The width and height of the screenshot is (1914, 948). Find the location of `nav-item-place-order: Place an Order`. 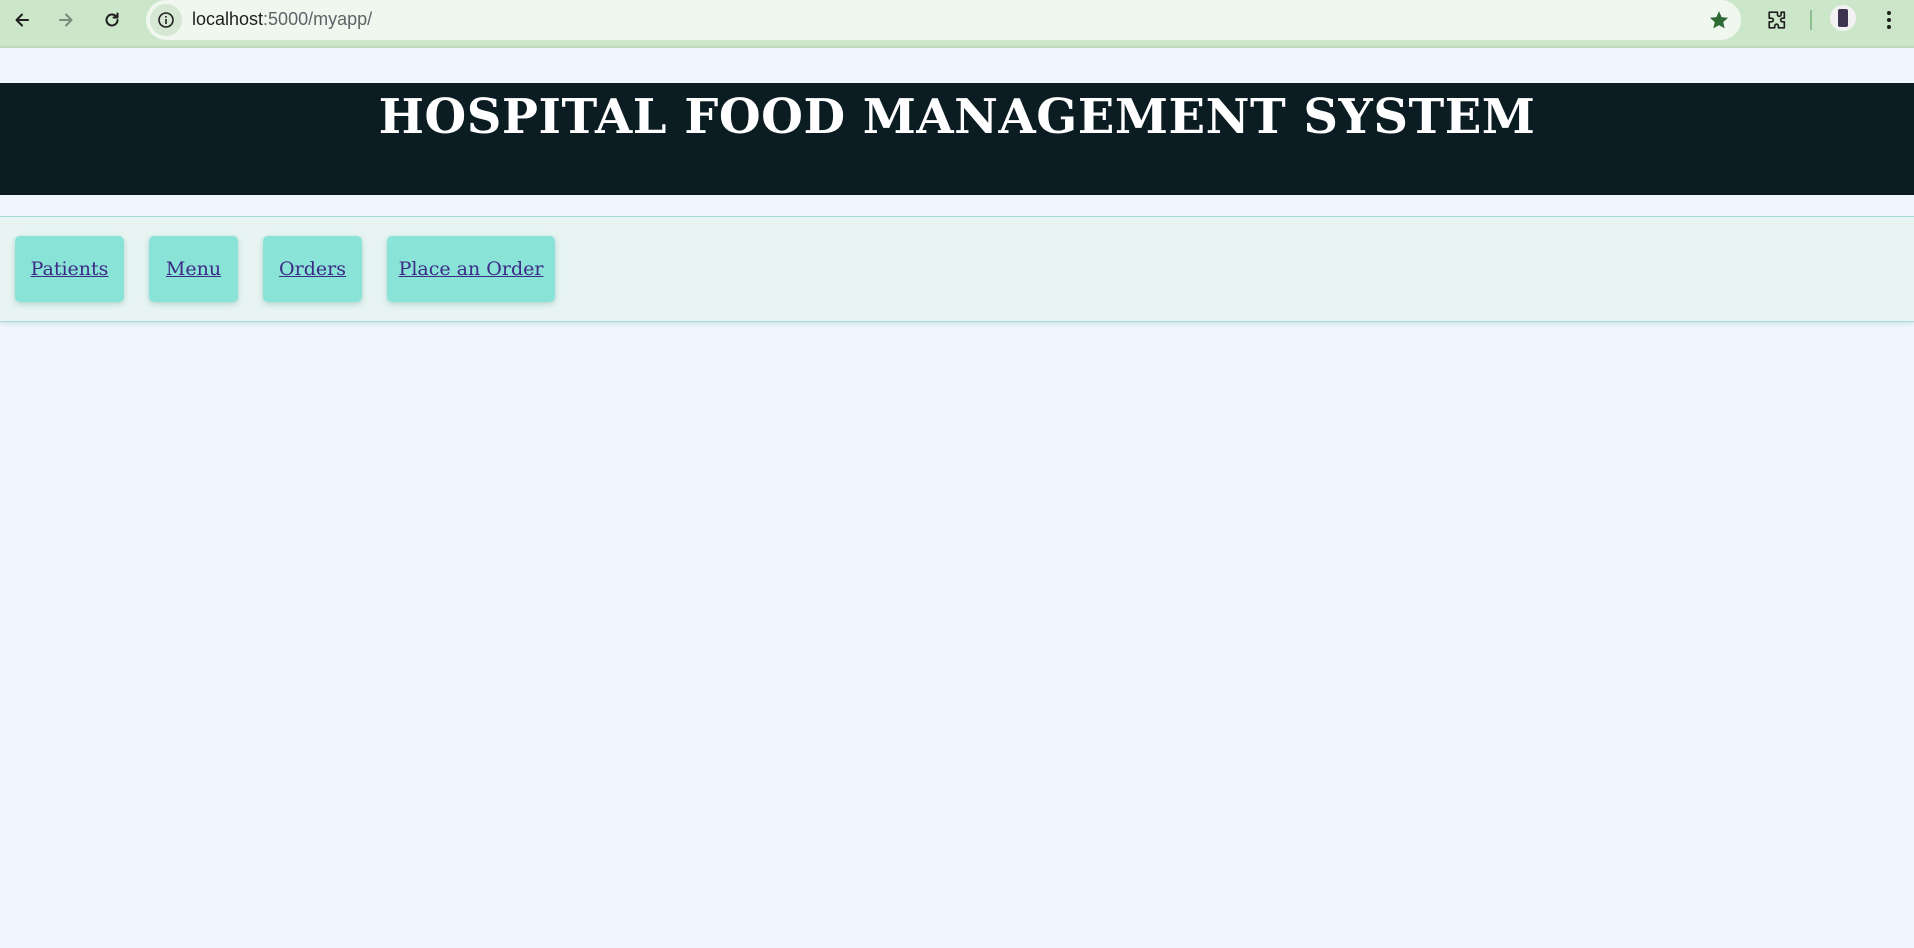

nav-item-place-order: Place an Order is located at coordinates (471, 269).